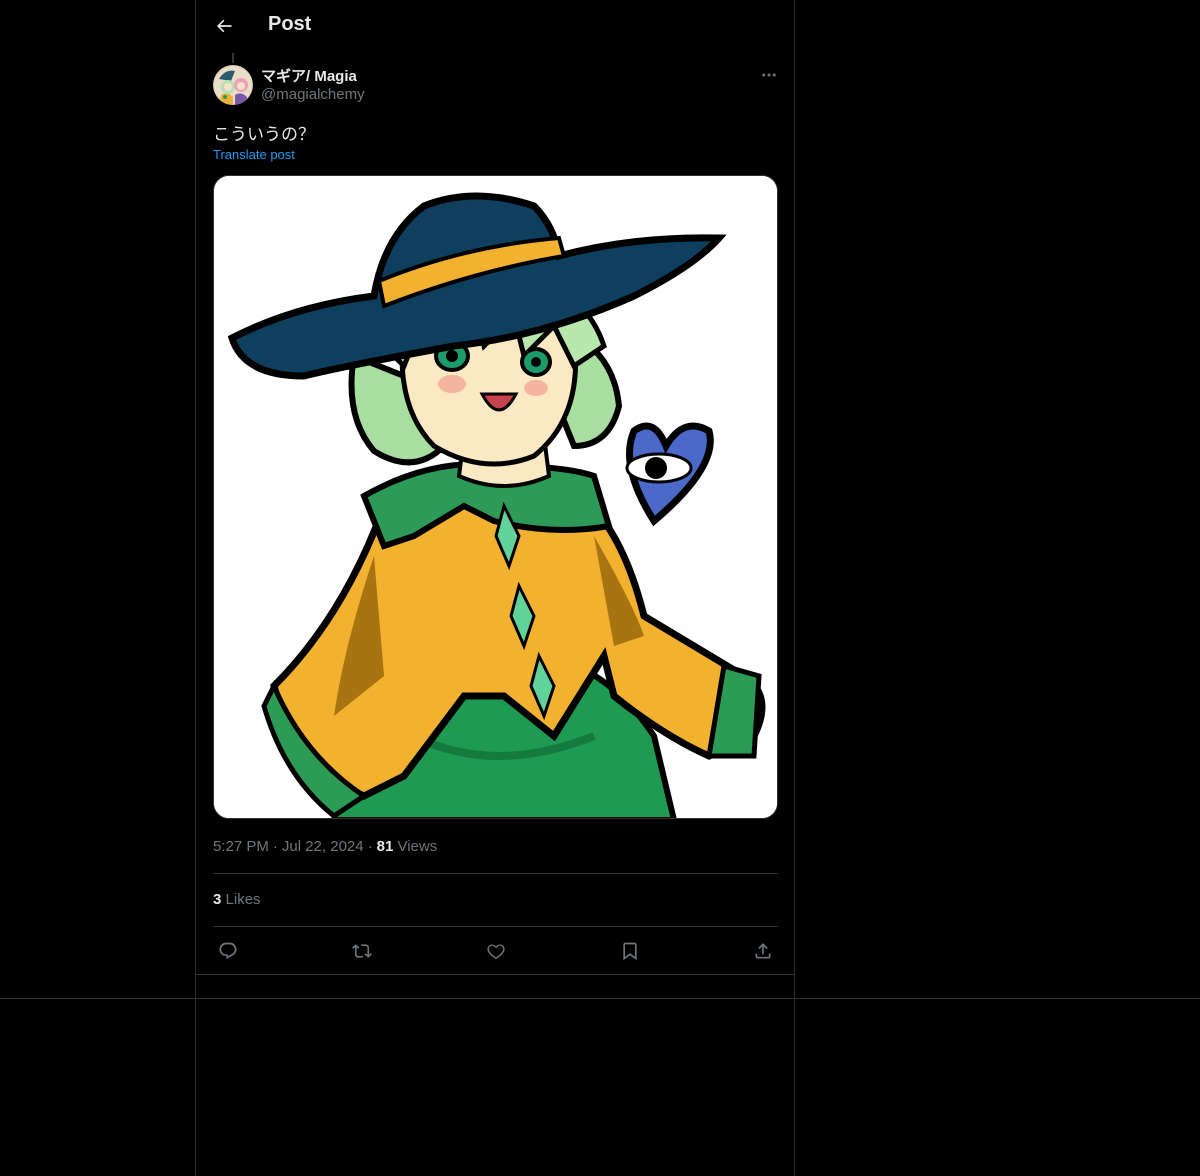 This screenshot has width=1200, height=1176. Describe the element at coordinates (309, 75) in the screenshot. I see `author-display-name: マギア/ Magia` at that location.